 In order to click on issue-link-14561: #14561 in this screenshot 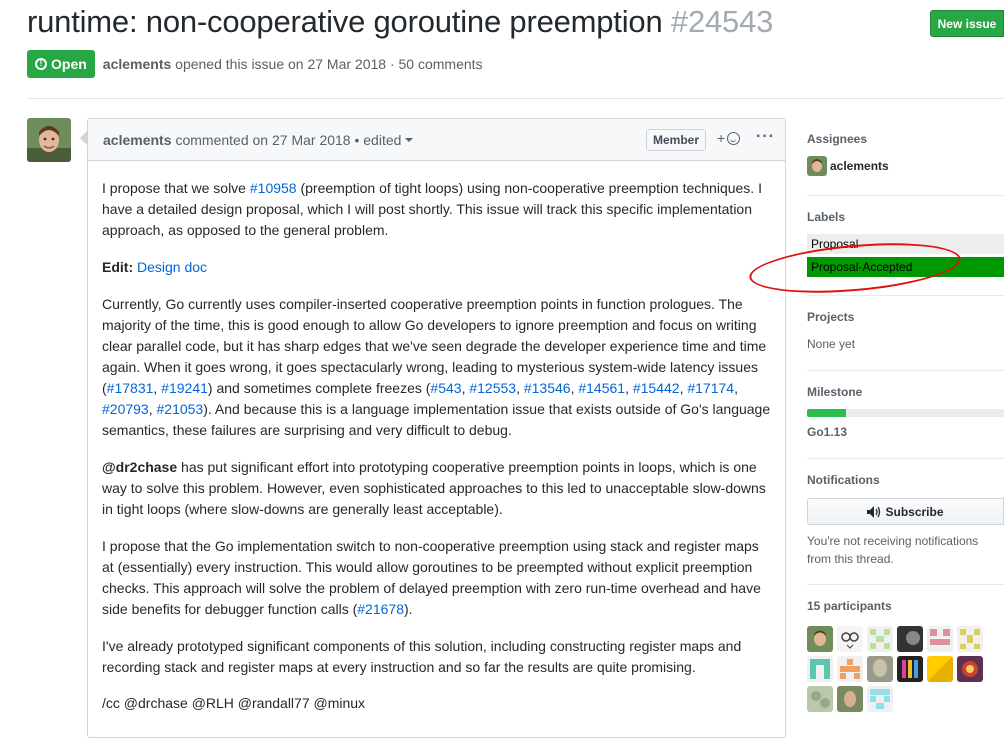, I will do `click(601, 388)`.